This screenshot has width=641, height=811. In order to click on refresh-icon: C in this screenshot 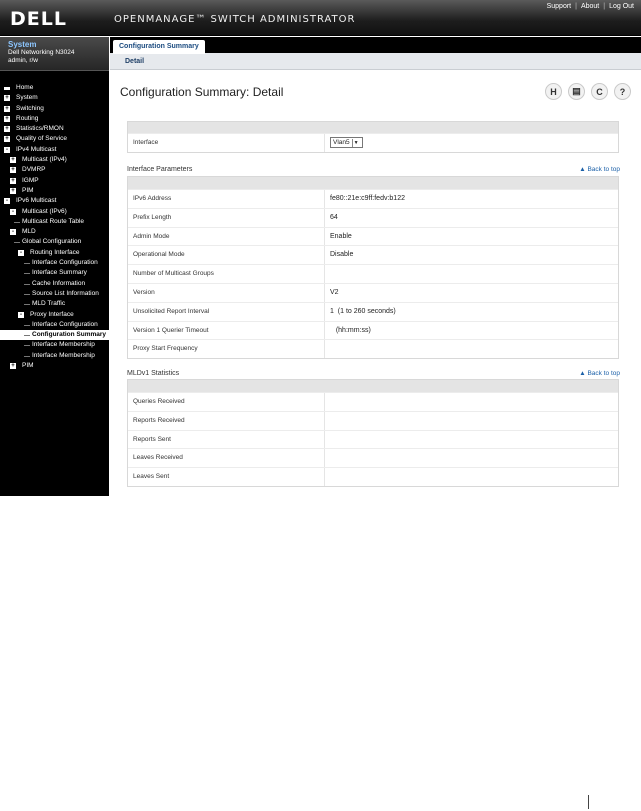, I will do `click(599, 91)`.